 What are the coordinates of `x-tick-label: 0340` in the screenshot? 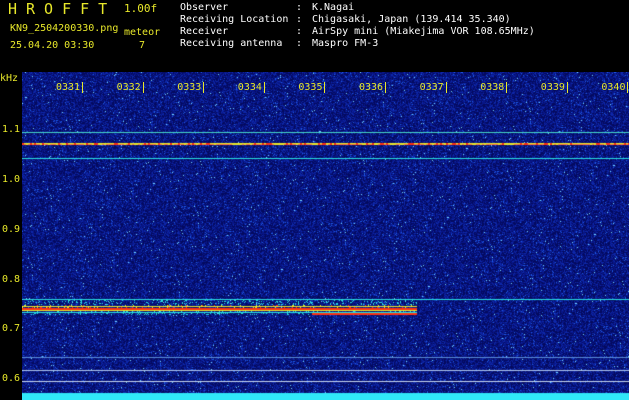 It's located at (613, 87).